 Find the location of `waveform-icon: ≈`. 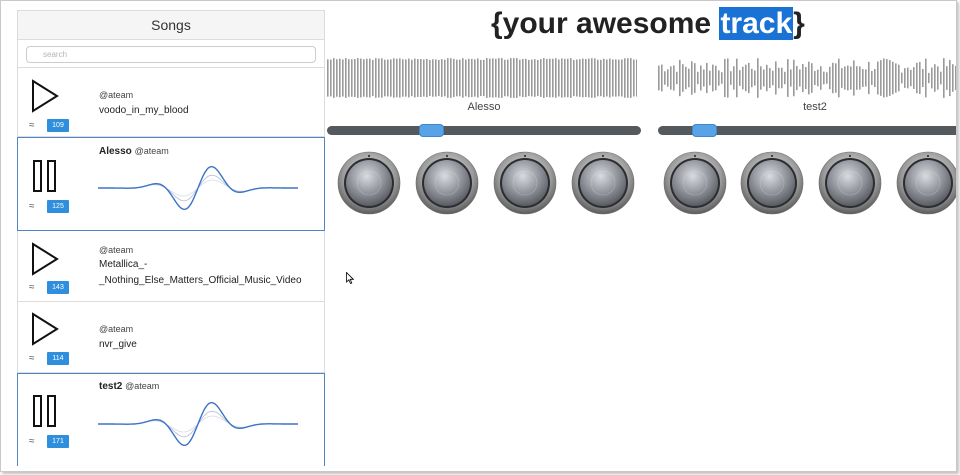

waveform-icon: ≈ is located at coordinates (32, 441).